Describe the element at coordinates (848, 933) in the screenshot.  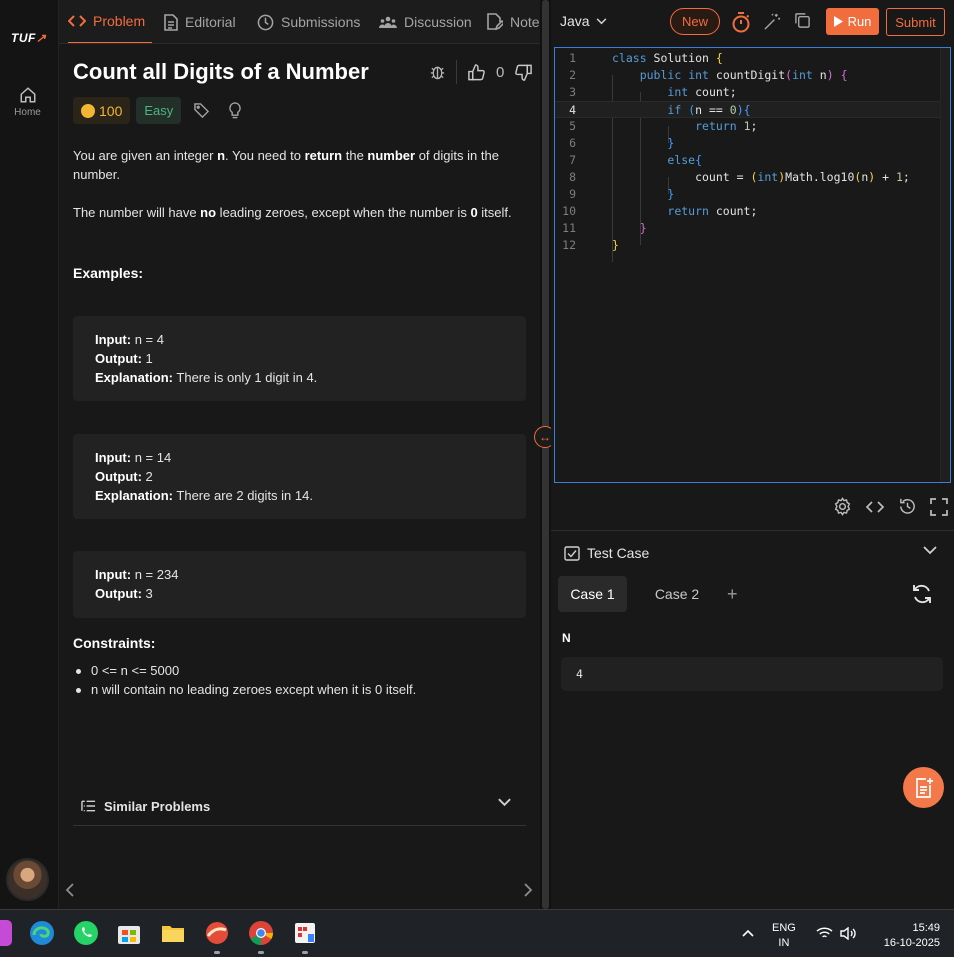
I see `volume-icon` at that location.